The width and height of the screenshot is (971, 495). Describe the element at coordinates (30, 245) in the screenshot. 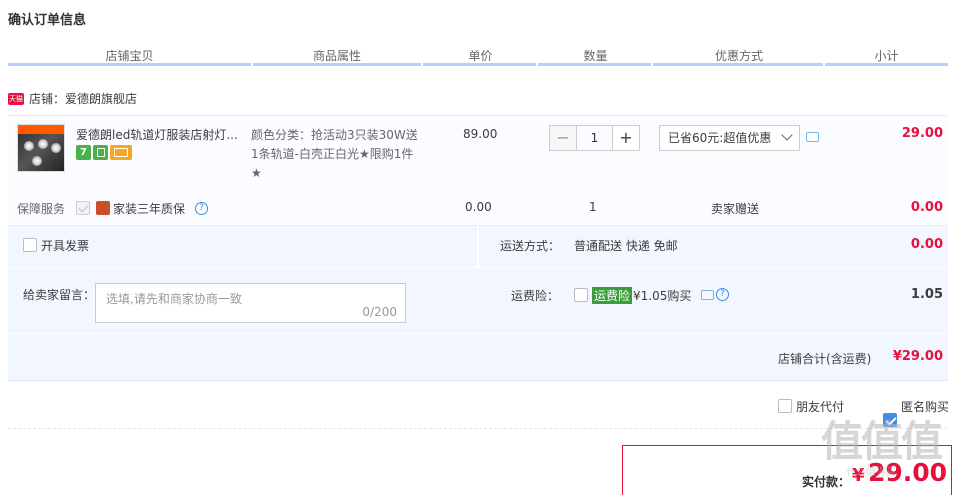

I see `invoice-checkbox` at that location.